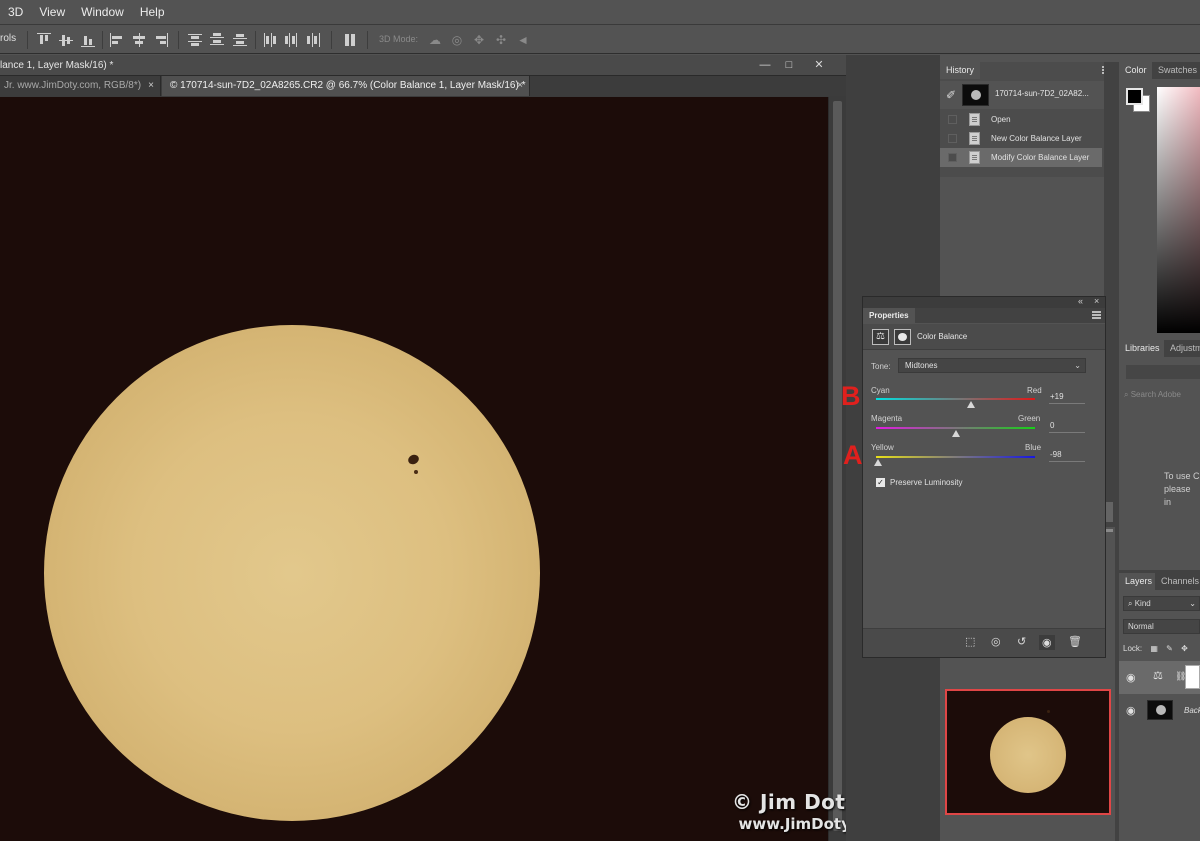 This screenshot has width=1200, height=841. I want to click on navigator-preview, so click(1028, 752).